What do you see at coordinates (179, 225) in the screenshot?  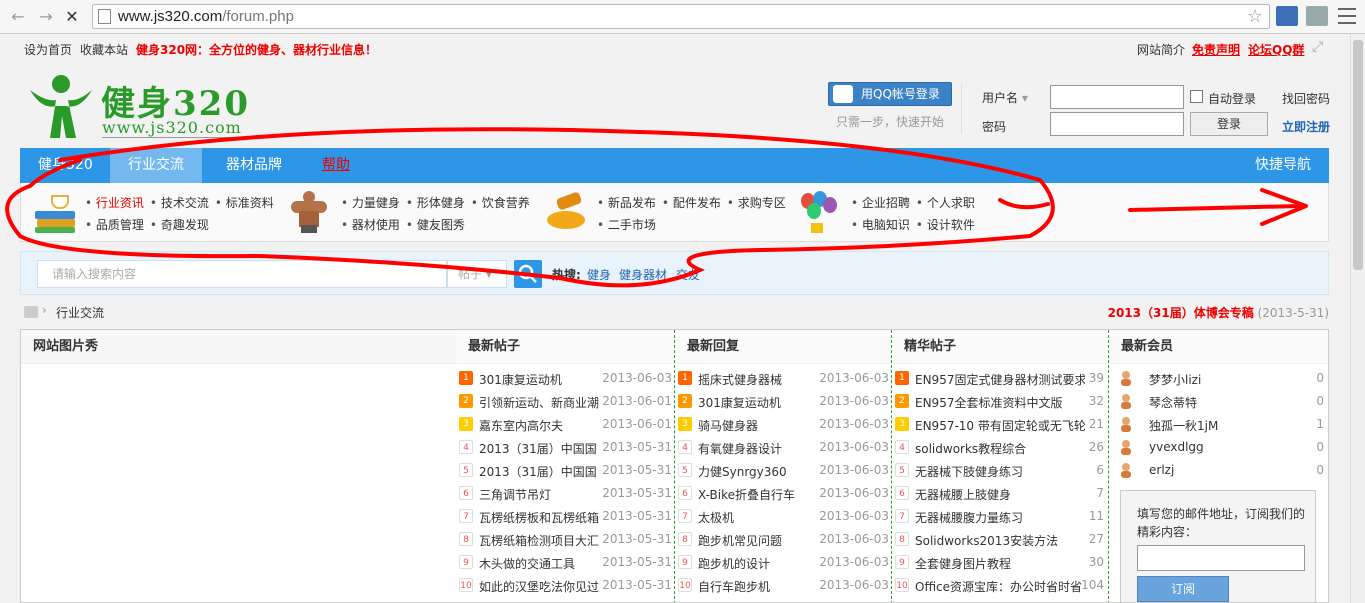 I see `subnav-link: 奇趣发现` at bounding box center [179, 225].